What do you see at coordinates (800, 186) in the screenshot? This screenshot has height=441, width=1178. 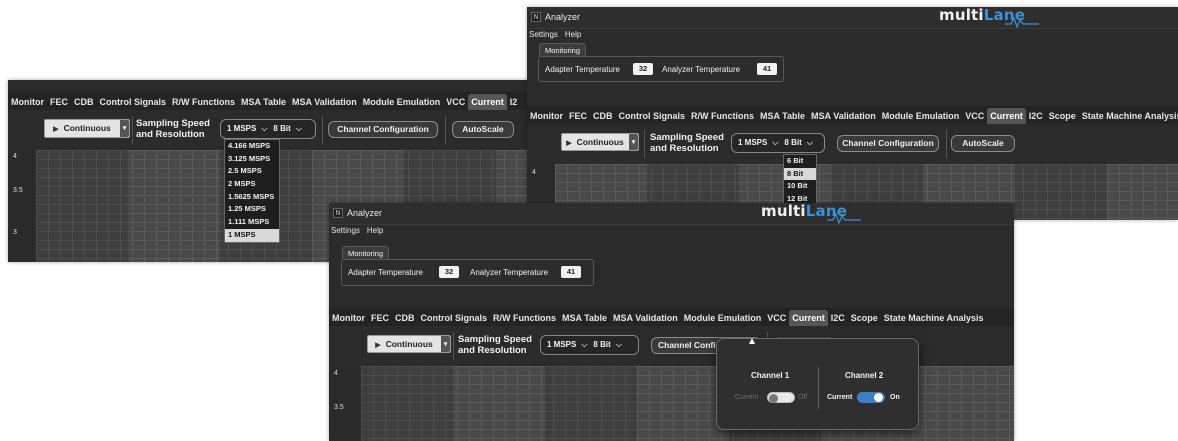 I see `bit-option: 10 Bit` at bounding box center [800, 186].